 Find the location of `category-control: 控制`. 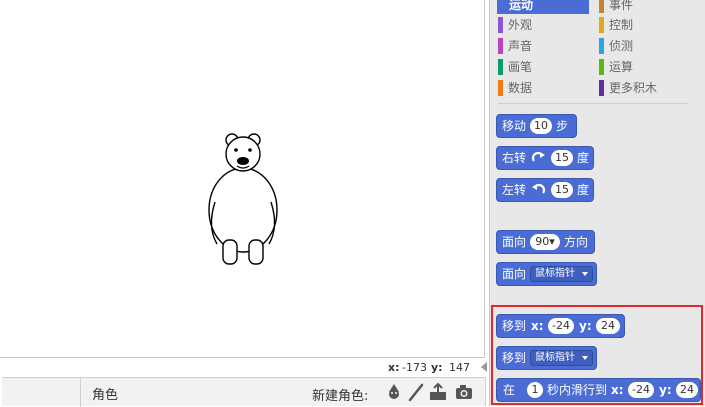

category-control: 控制 is located at coordinates (644, 25).